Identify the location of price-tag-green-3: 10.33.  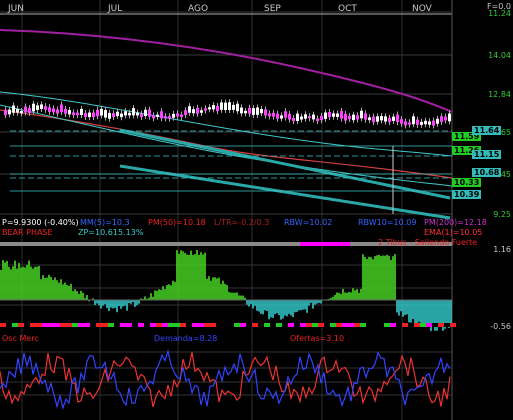
(467, 182).